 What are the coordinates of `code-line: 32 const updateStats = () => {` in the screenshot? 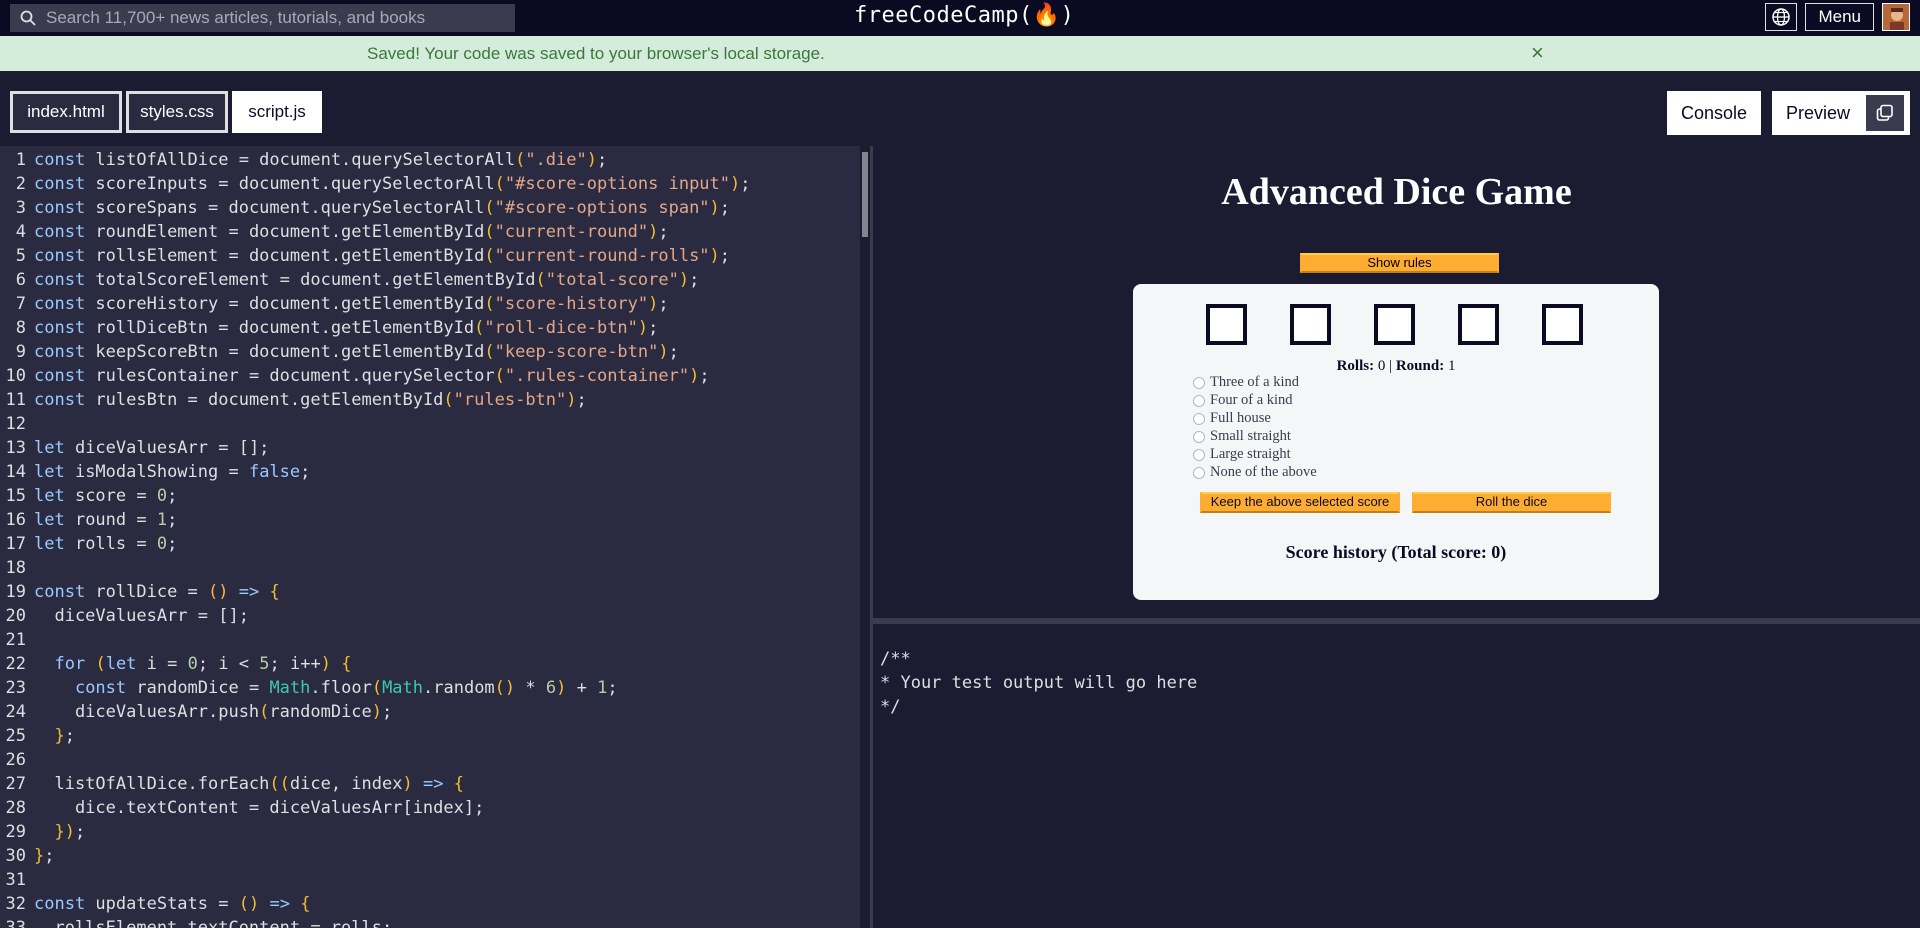 It's located at (155, 904).